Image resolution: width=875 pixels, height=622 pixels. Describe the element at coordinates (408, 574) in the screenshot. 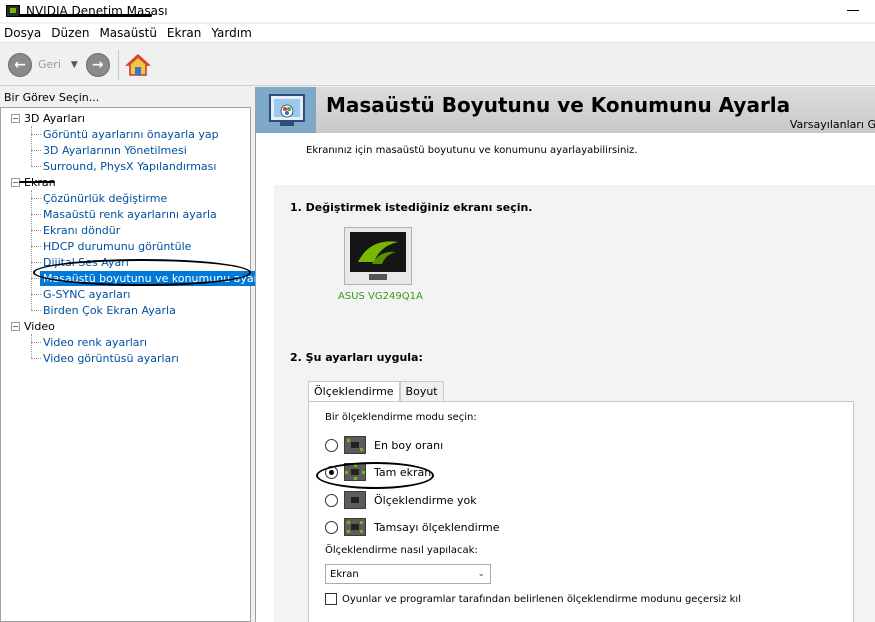

I see `scaling-method-select: Ekran ⌄` at that location.